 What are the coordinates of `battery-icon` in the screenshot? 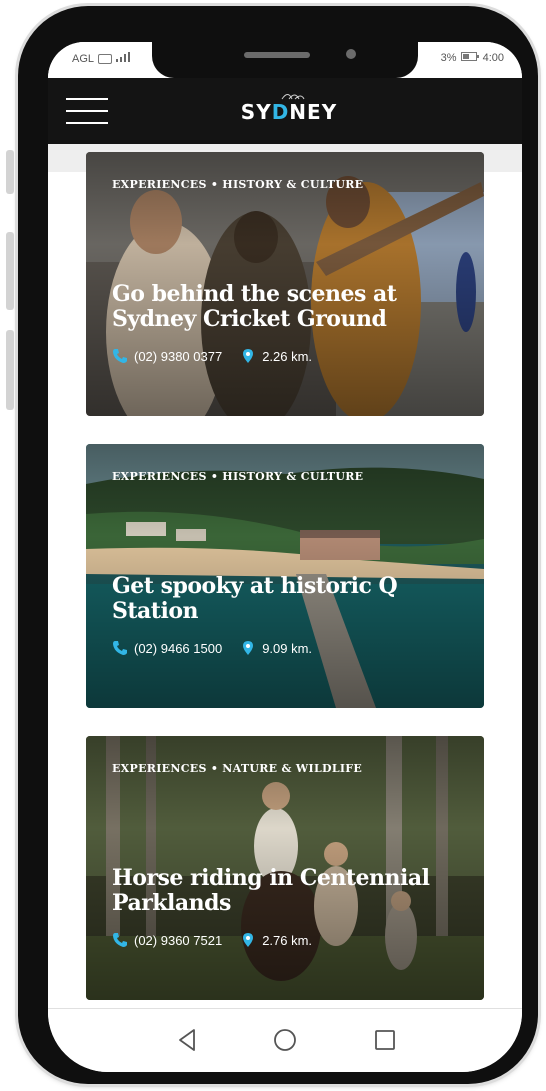 It's located at (469, 58).